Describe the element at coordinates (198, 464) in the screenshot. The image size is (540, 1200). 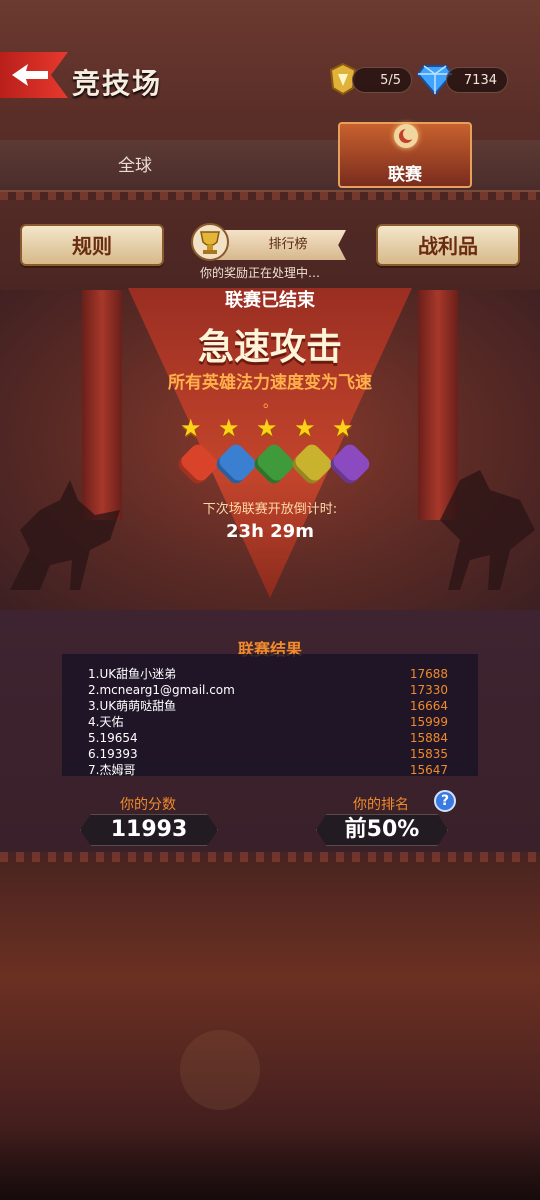
I see `fire-element-icon` at that location.